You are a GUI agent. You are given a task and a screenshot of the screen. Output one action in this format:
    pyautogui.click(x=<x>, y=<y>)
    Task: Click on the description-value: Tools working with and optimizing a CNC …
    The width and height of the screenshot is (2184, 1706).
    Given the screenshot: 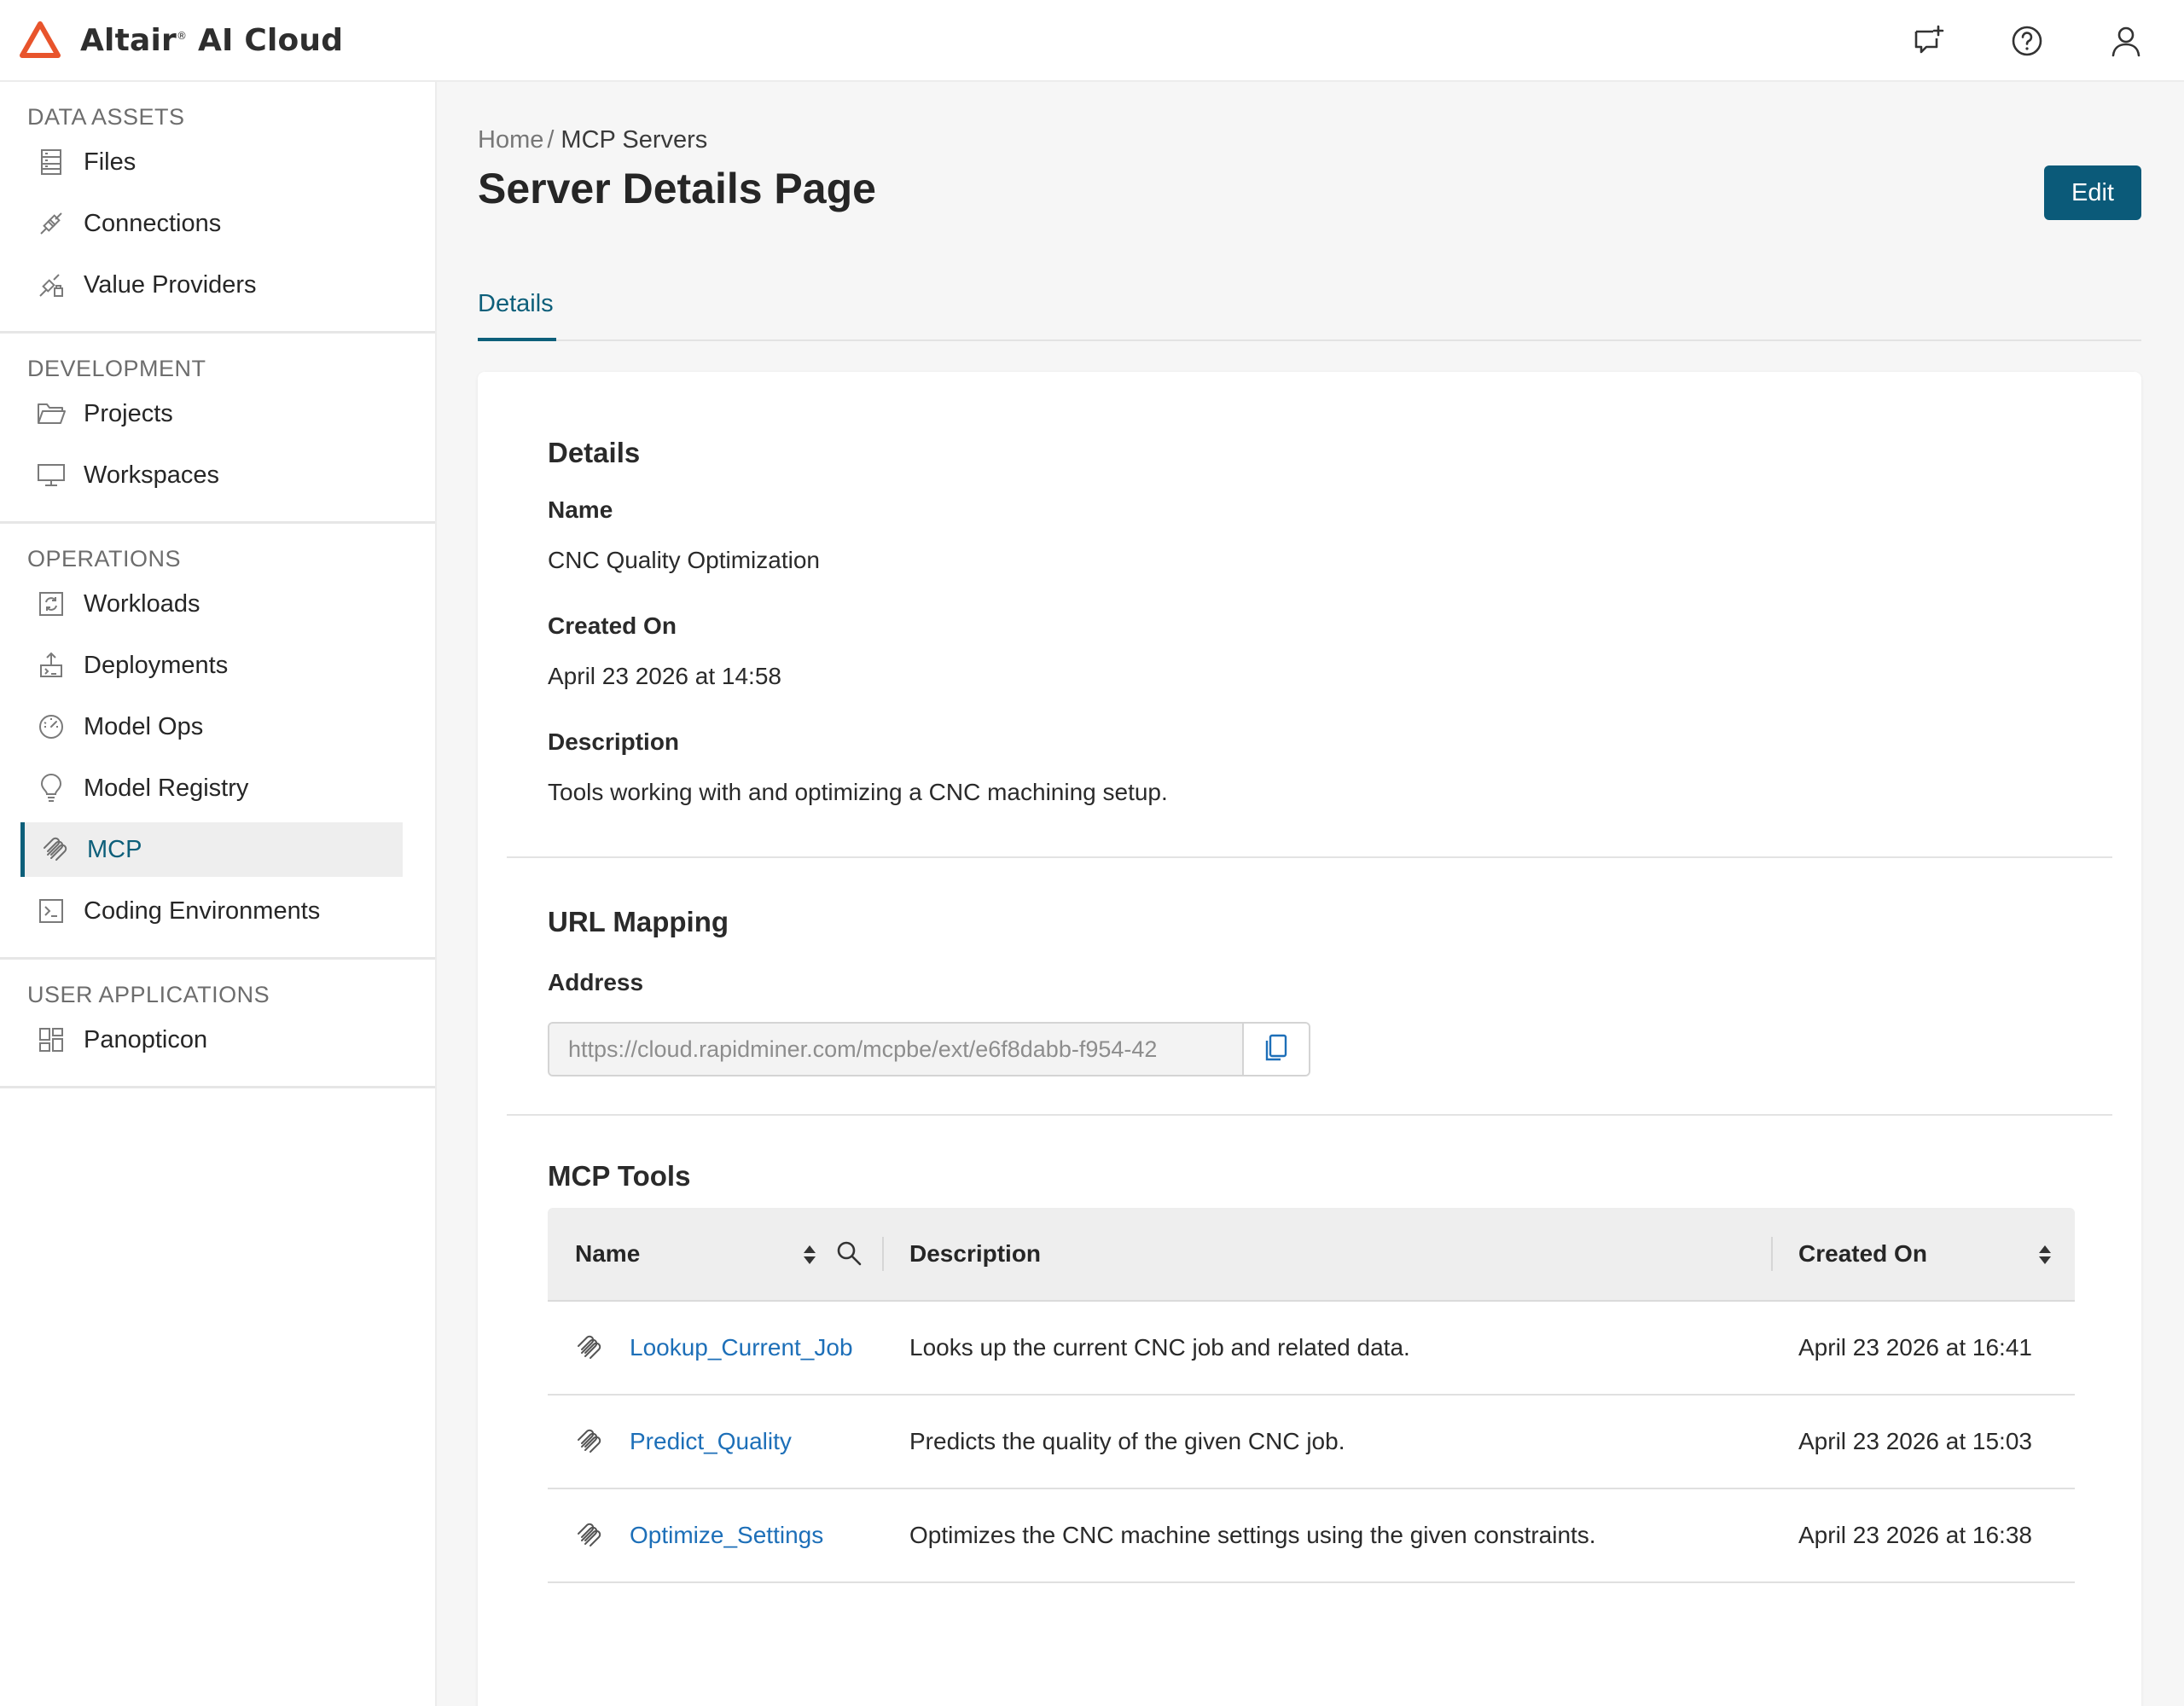 What is the action you would take?
    pyautogui.click(x=858, y=792)
    